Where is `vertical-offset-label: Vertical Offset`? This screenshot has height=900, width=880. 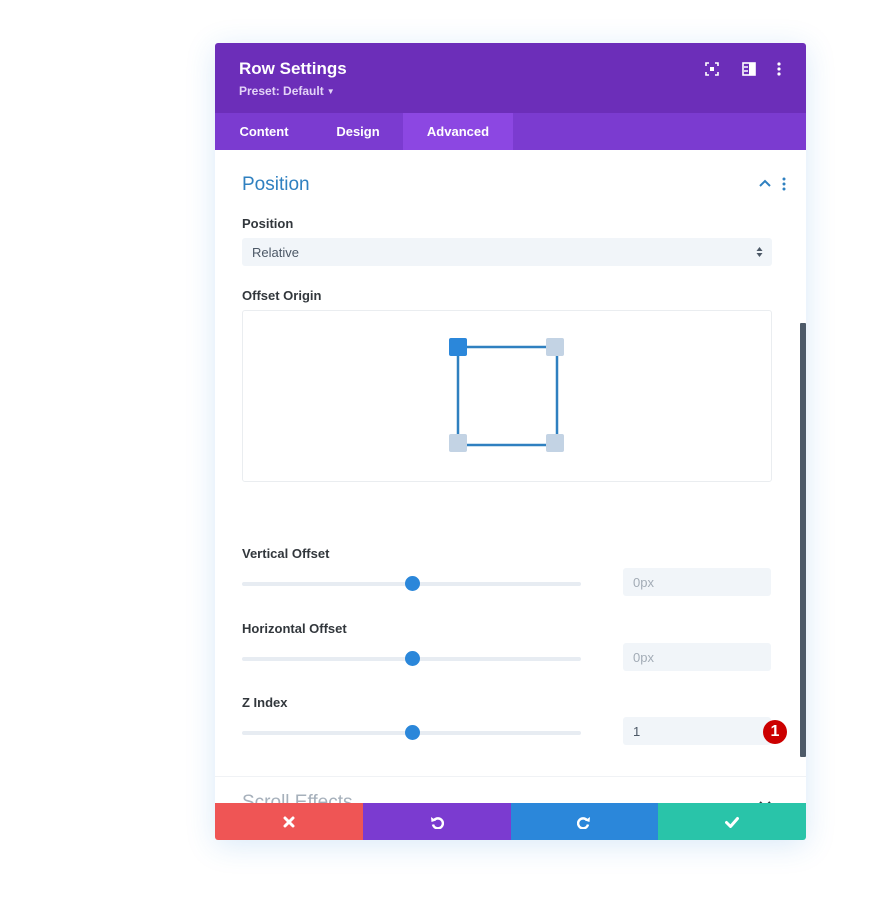
vertical-offset-label: Vertical Offset is located at coordinates (286, 553).